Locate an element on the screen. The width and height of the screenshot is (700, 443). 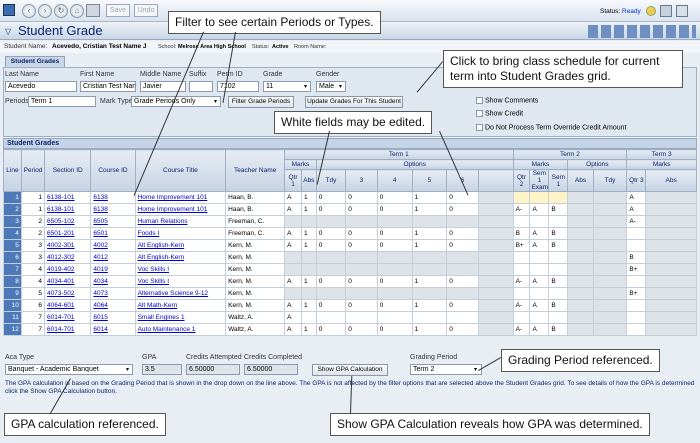
q3-cell: B+ is located at coordinates (636, 269).